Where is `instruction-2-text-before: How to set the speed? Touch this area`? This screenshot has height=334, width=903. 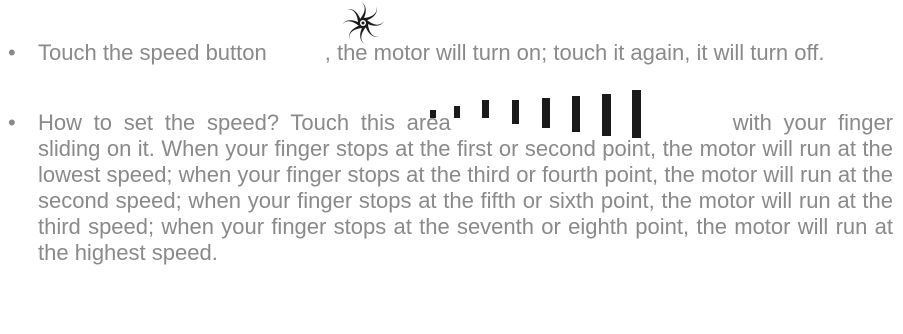
instruction-2-text-before: How to set the speed? Touch this area is located at coordinates (244, 122).